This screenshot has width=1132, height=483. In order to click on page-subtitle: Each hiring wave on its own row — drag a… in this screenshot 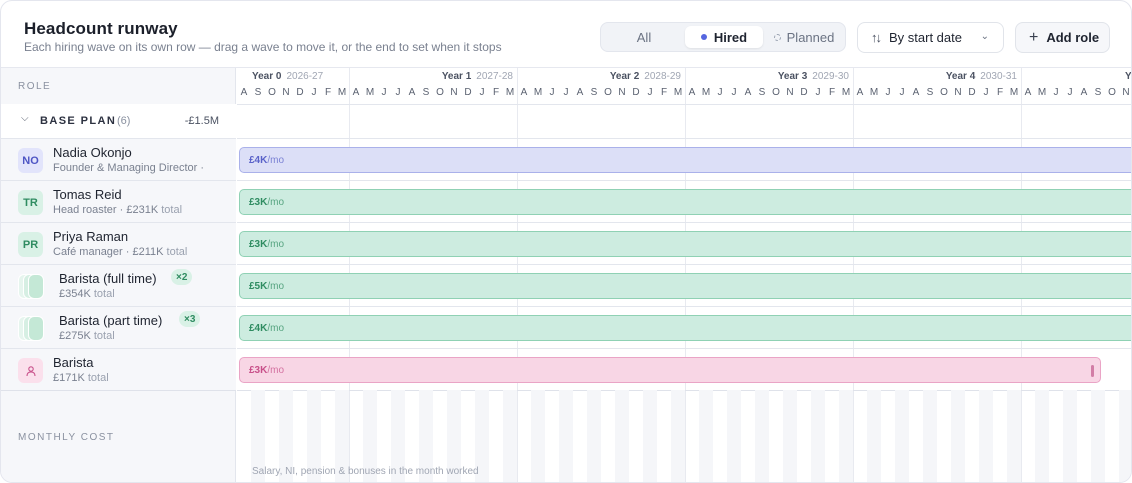, I will do `click(263, 47)`.